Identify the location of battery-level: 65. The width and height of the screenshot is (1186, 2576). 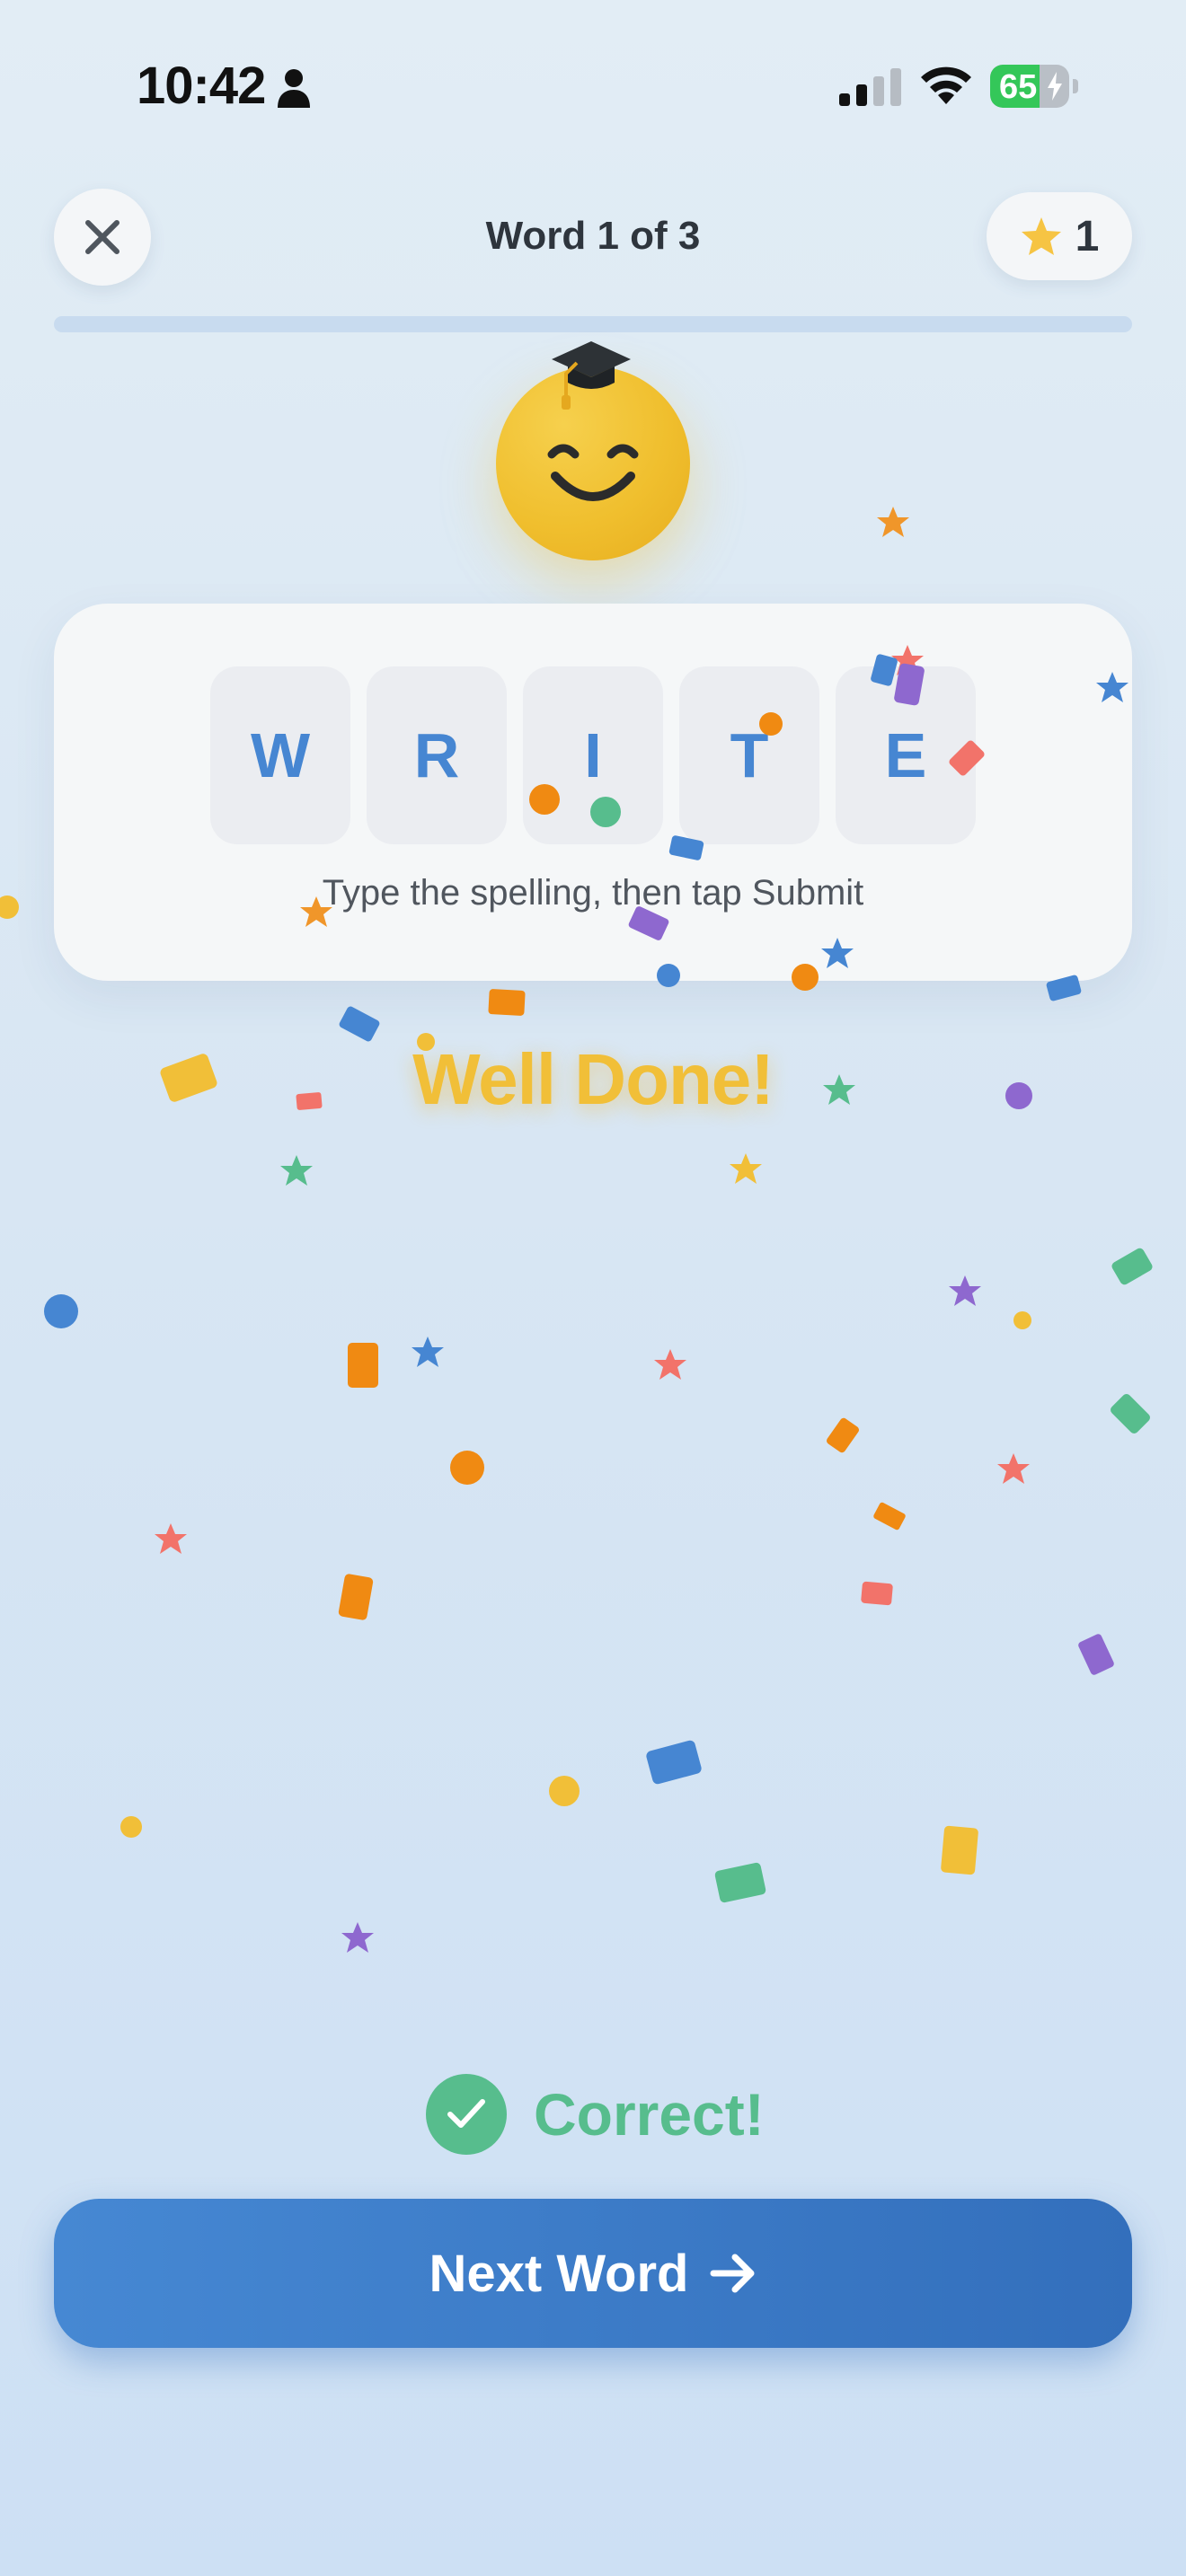
(1018, 87).